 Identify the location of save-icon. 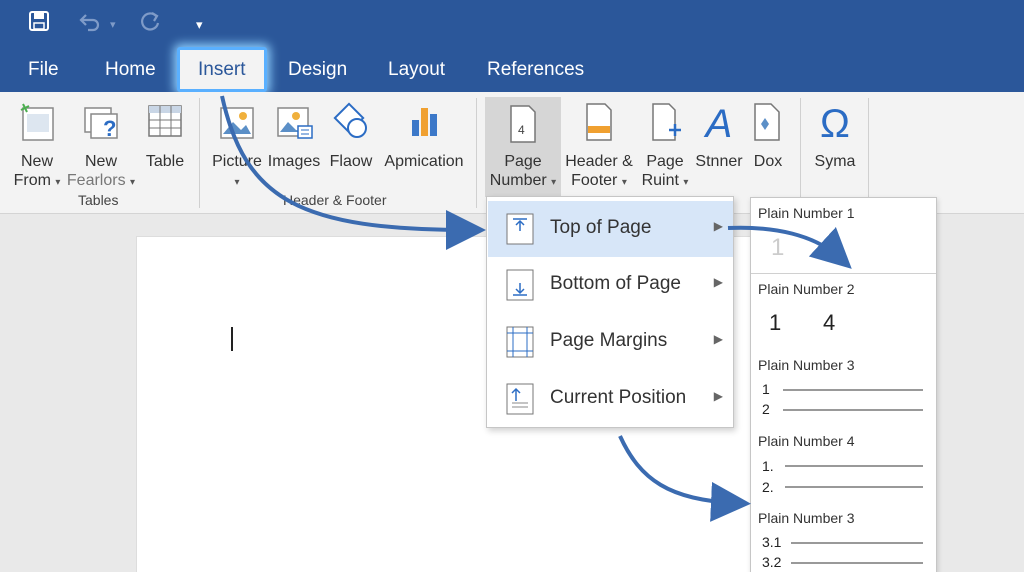
(39, 25).